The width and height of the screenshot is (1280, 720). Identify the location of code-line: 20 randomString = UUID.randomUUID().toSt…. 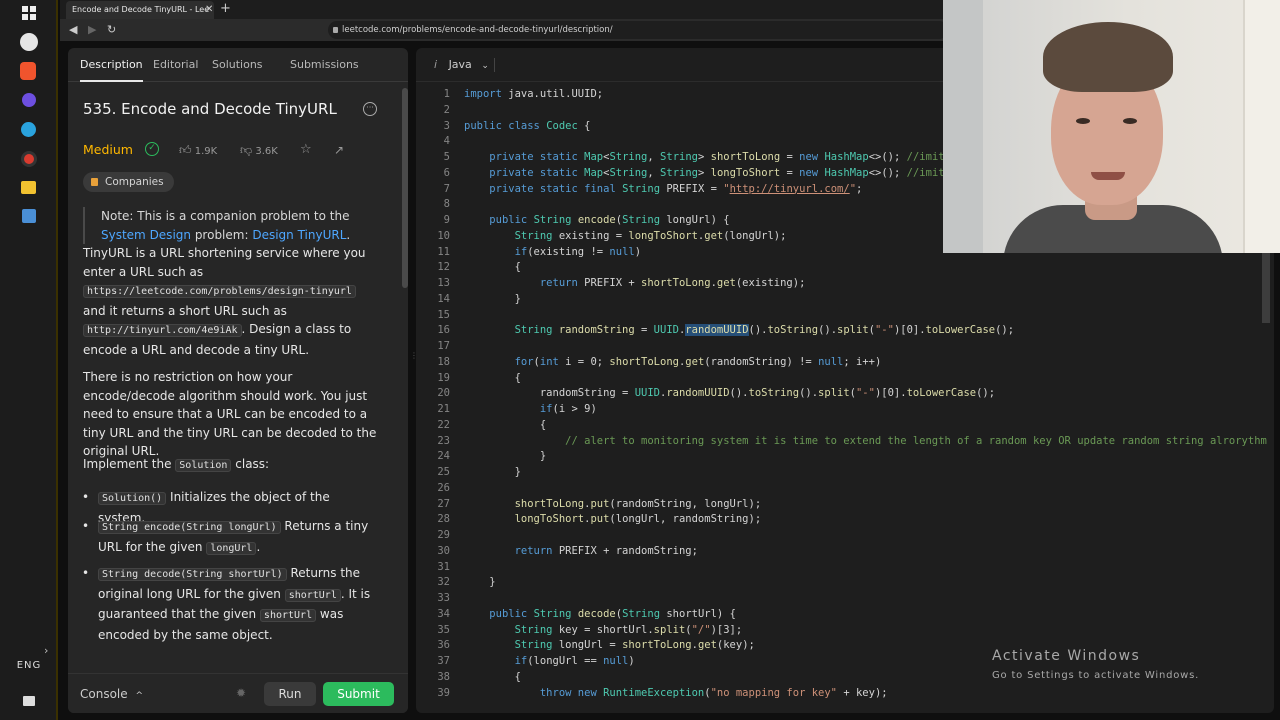
(845, 394).